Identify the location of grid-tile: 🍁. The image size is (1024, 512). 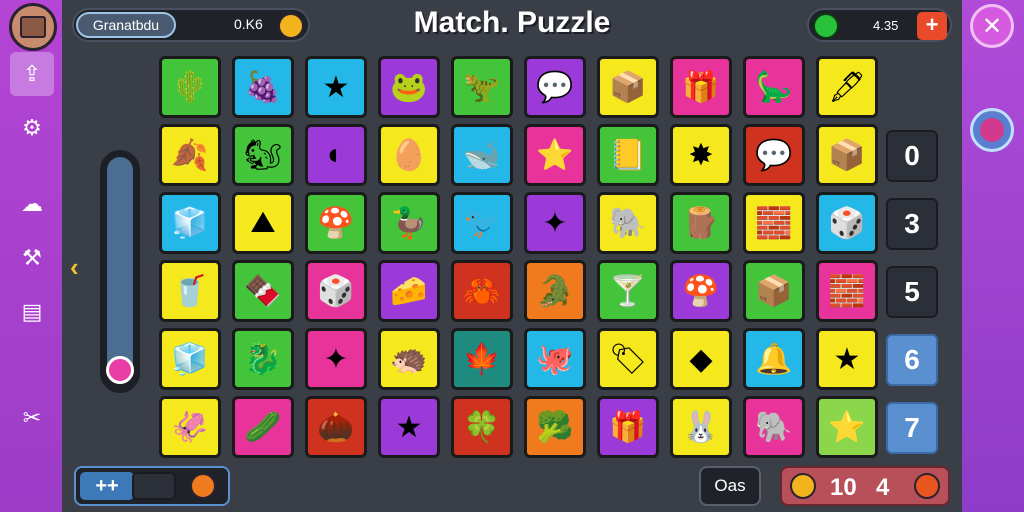
(482, 359).